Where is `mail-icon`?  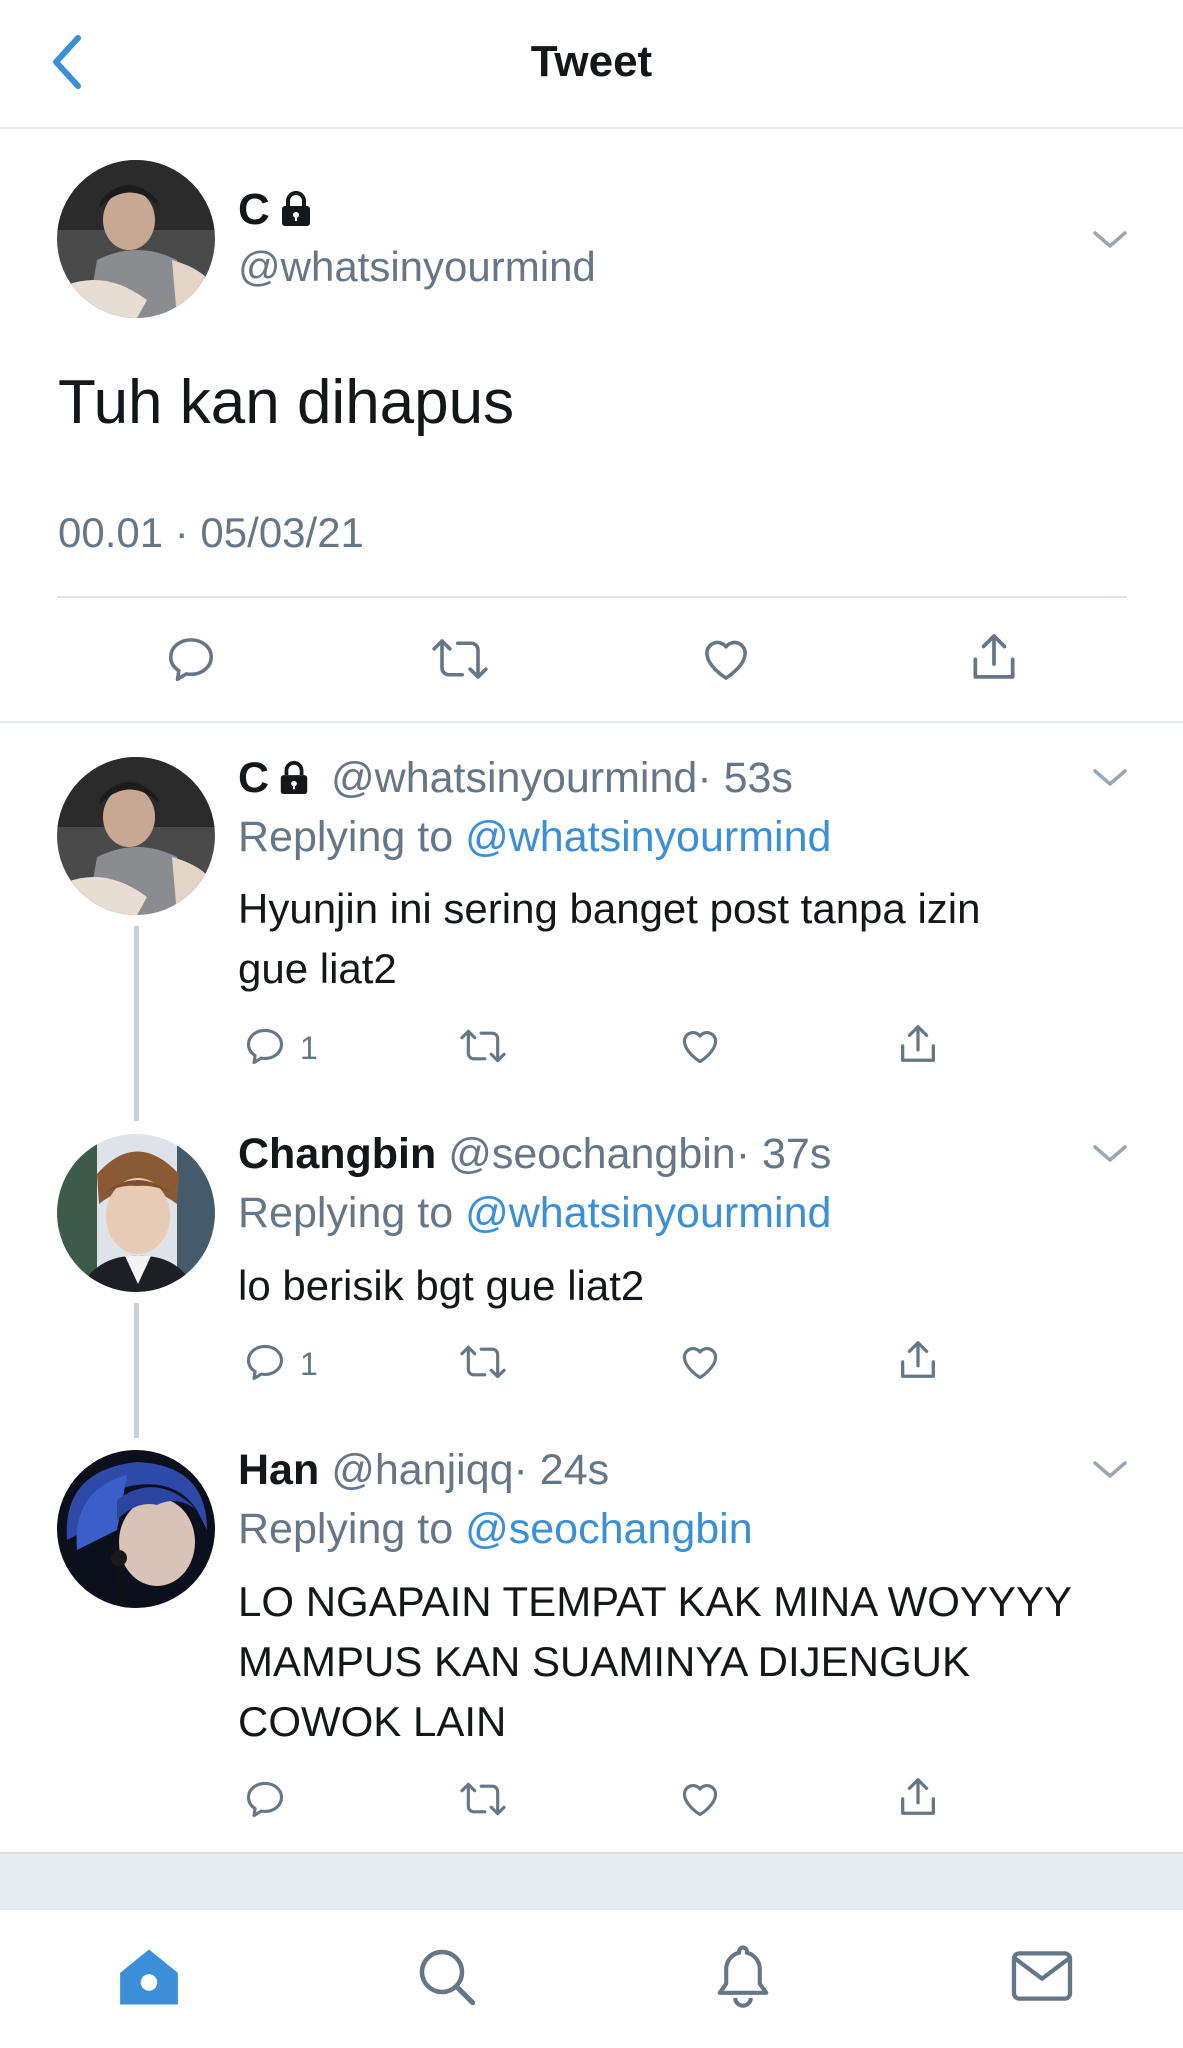
mail-icon is located at coordinates (1042, 1976).